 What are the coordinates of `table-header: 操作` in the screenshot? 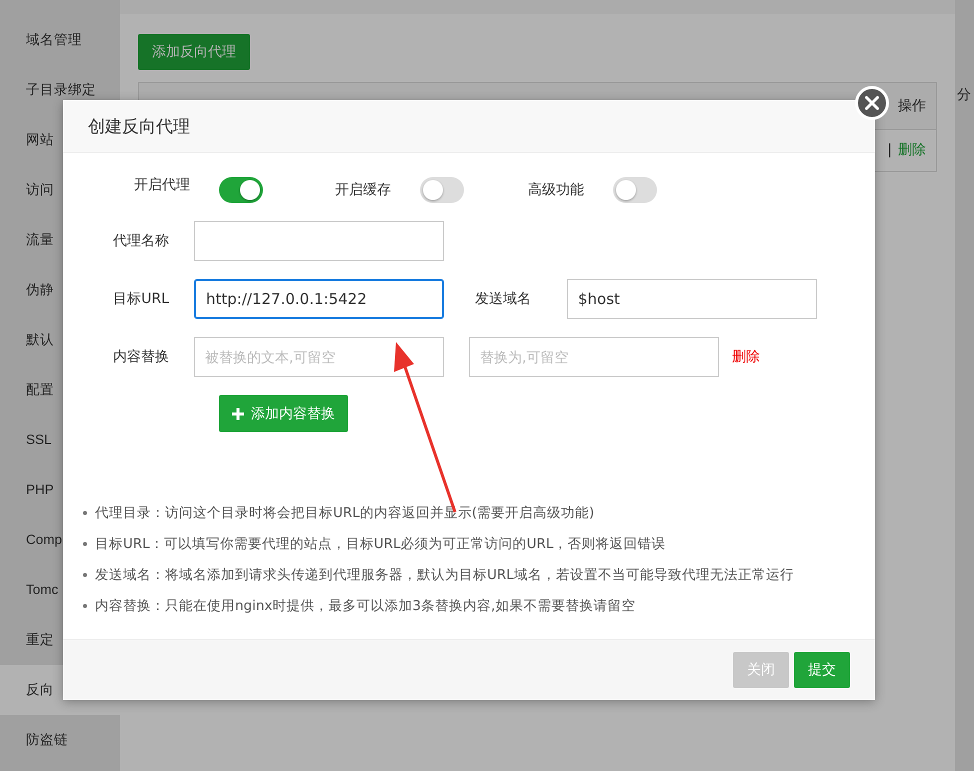 It's located at (912, 106).